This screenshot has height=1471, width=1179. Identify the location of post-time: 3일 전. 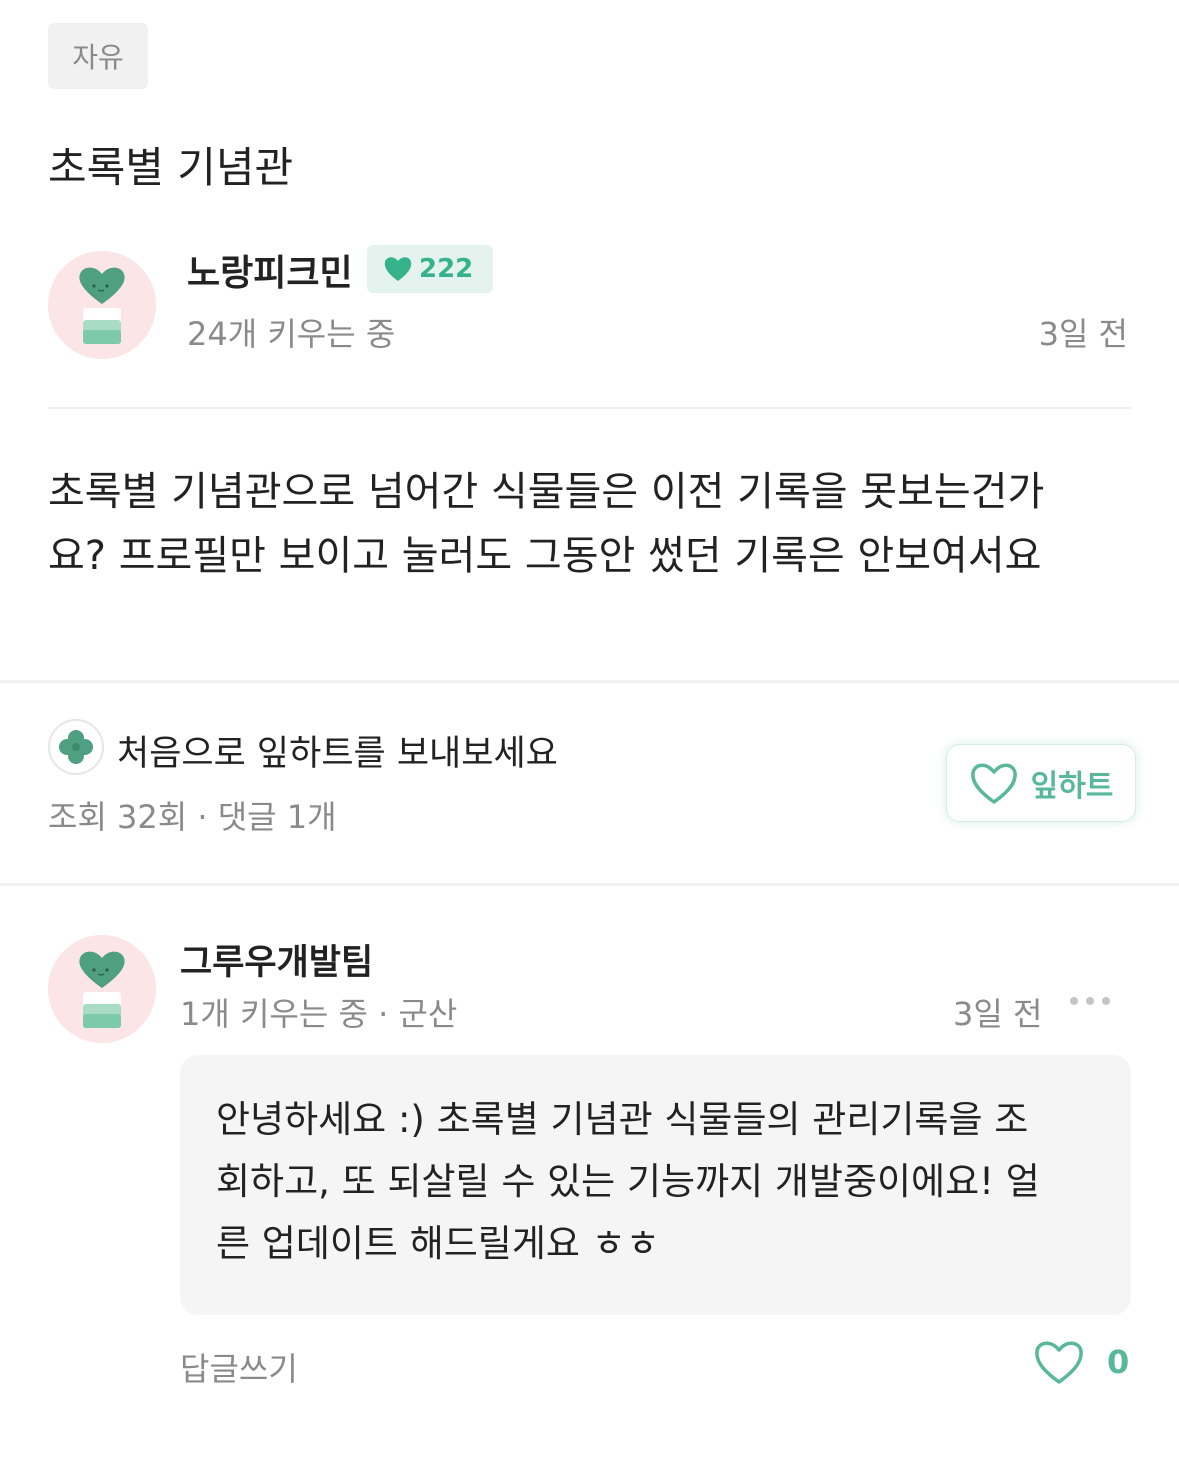
(1083, 334).